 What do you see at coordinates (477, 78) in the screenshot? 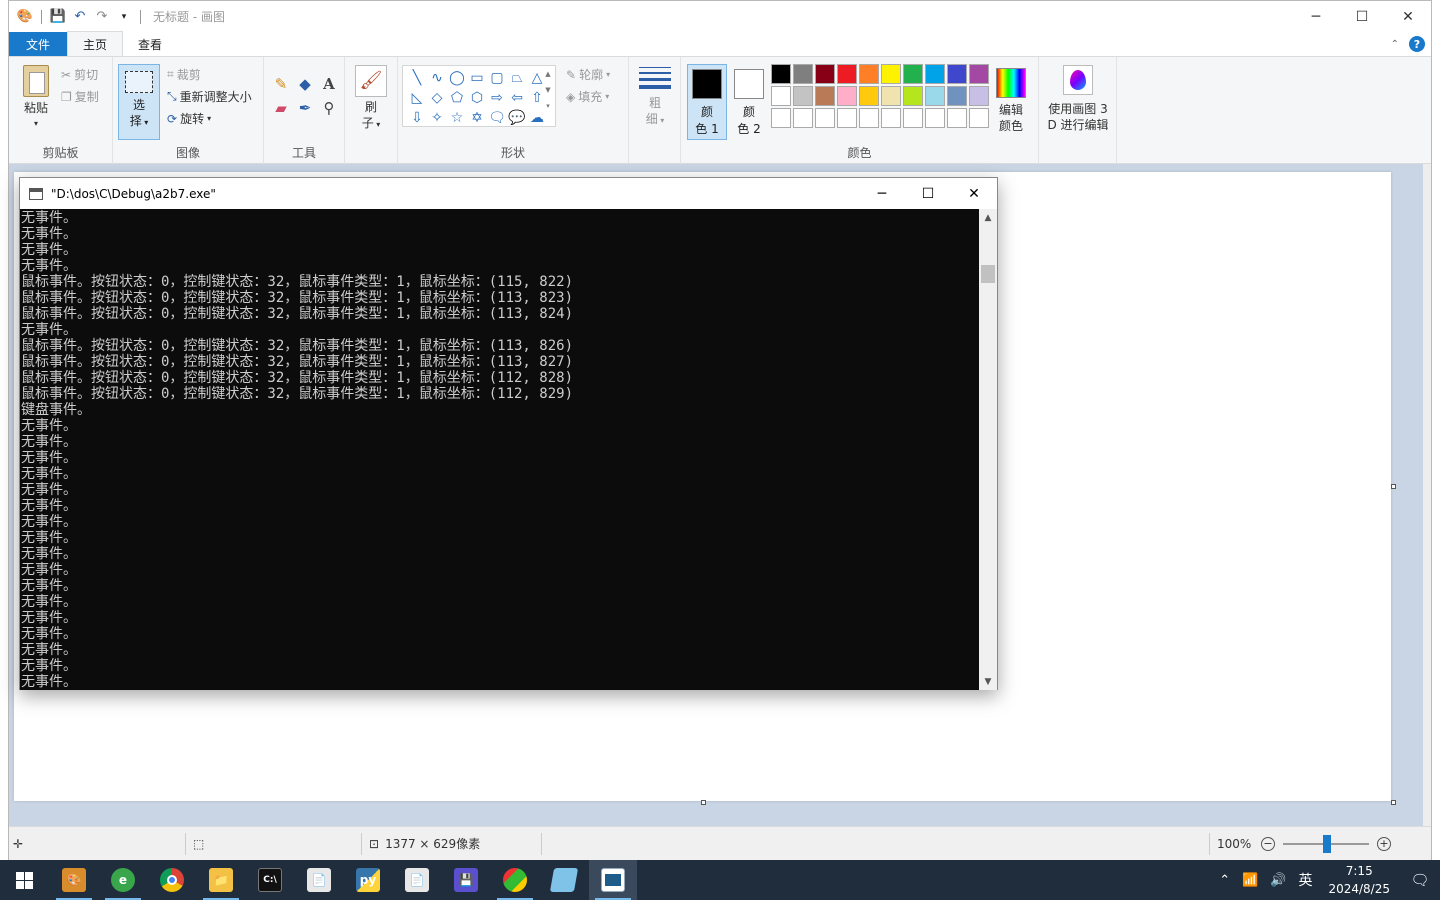
I see `rectangle-shape-icon: ▭` at bounding box center [477, 78].